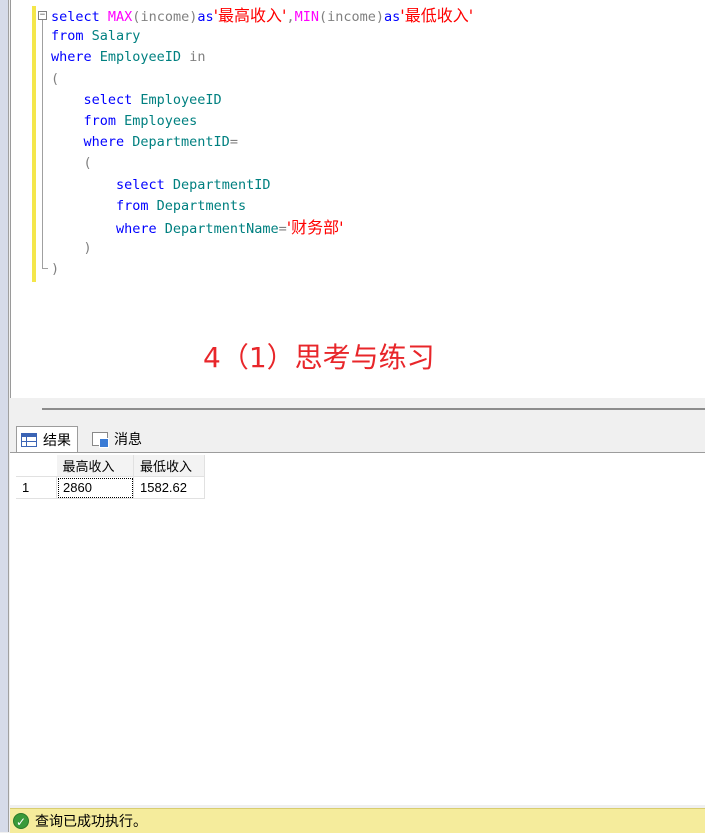 This screenshot has width=705, height=833. What do you see at coordinates (22, 199) in the screenshot?
I see `editor-gutter` at bounding box center [22, 199].